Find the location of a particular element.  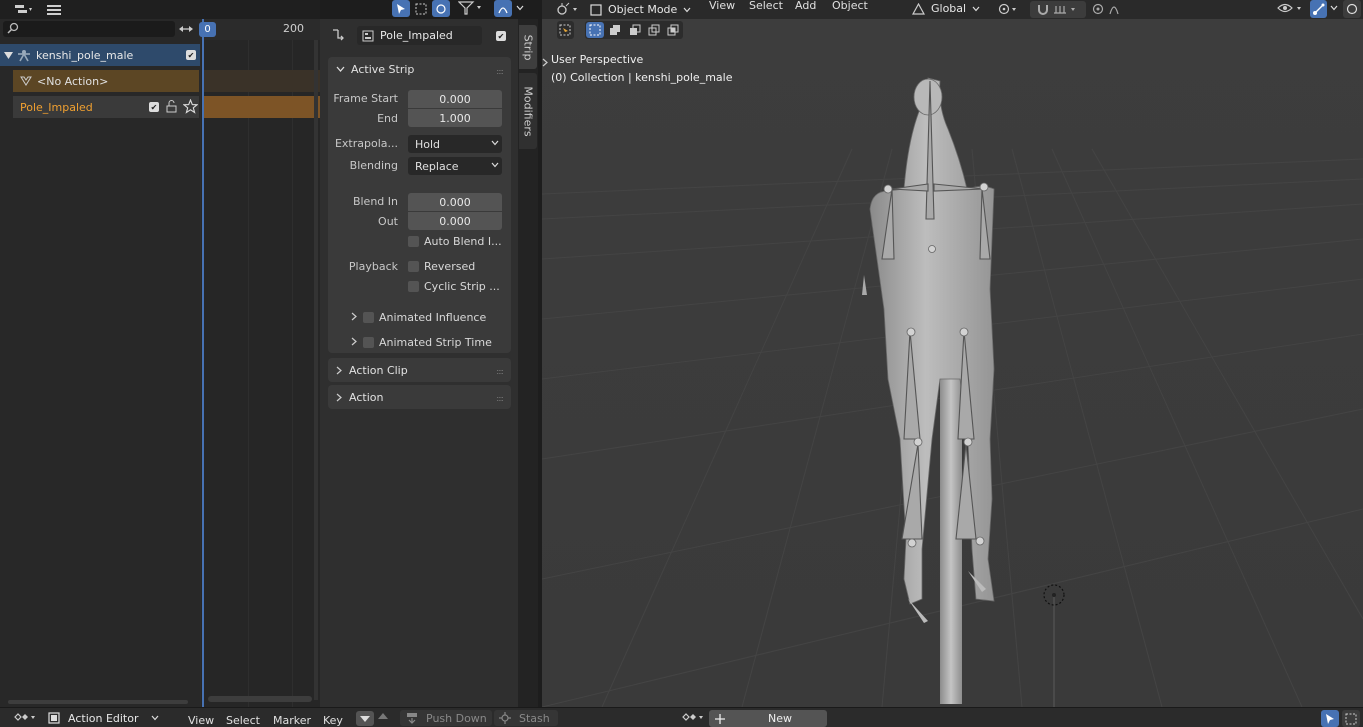

track-mute-checkbox: ✔ is located at coordinates (154, 107).